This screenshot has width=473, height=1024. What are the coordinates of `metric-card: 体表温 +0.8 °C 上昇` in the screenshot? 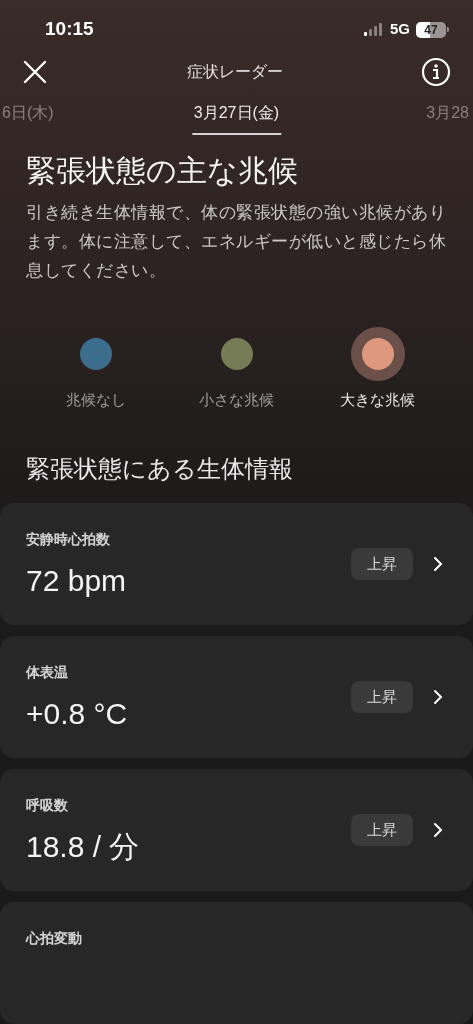 It's located at (236, 697).